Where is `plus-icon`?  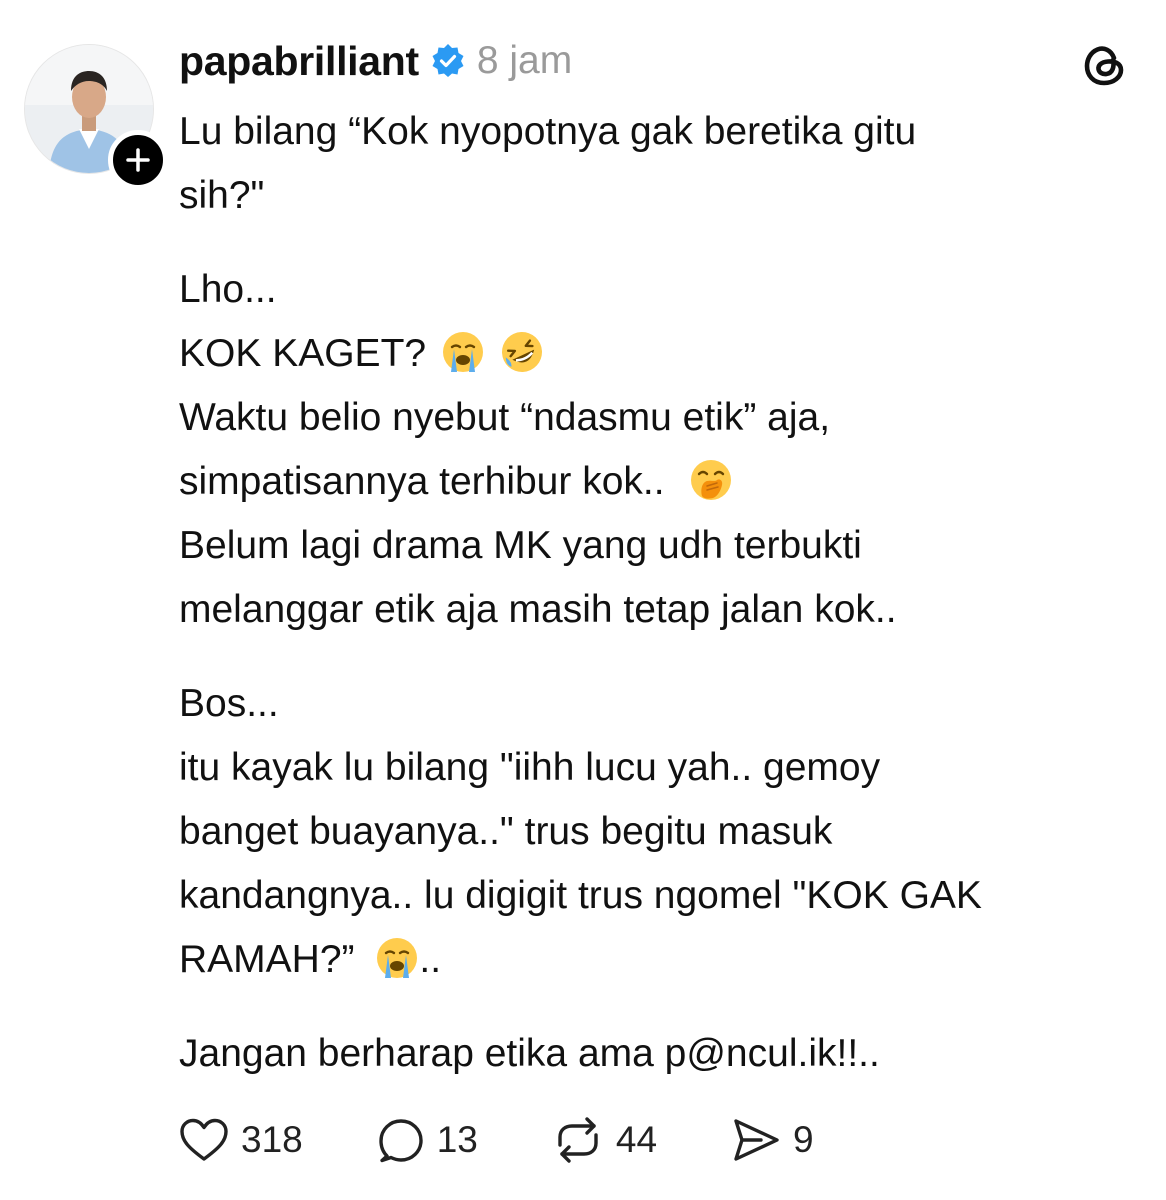
plus-icon is located at coordinates (138, 160).